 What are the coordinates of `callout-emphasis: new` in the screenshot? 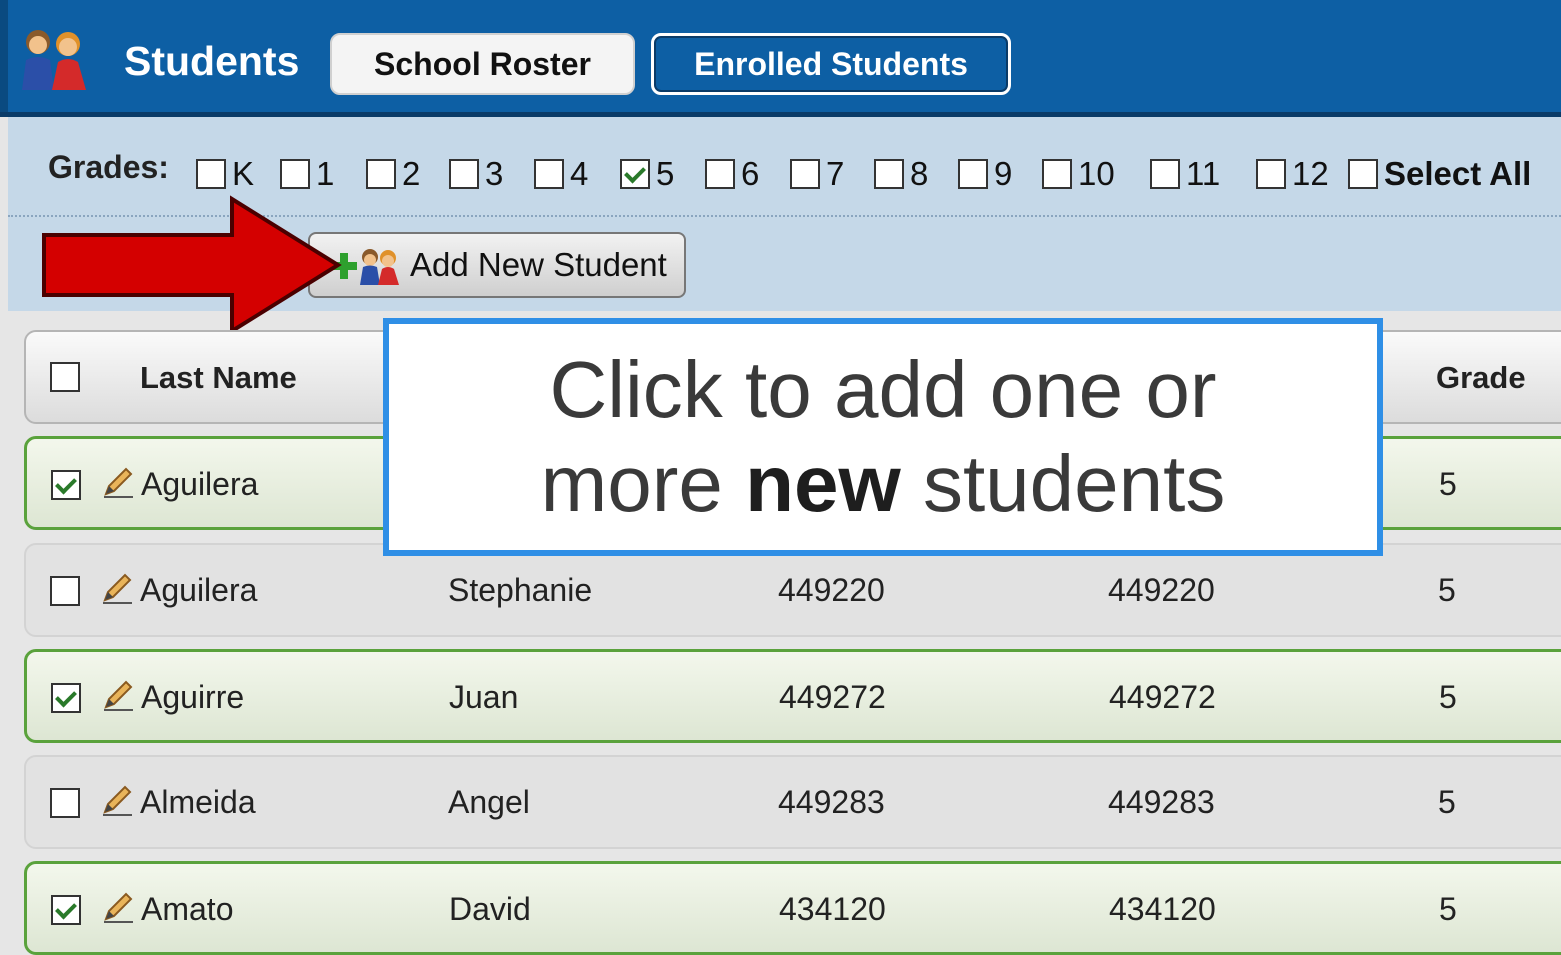 It's located at (823, 483).